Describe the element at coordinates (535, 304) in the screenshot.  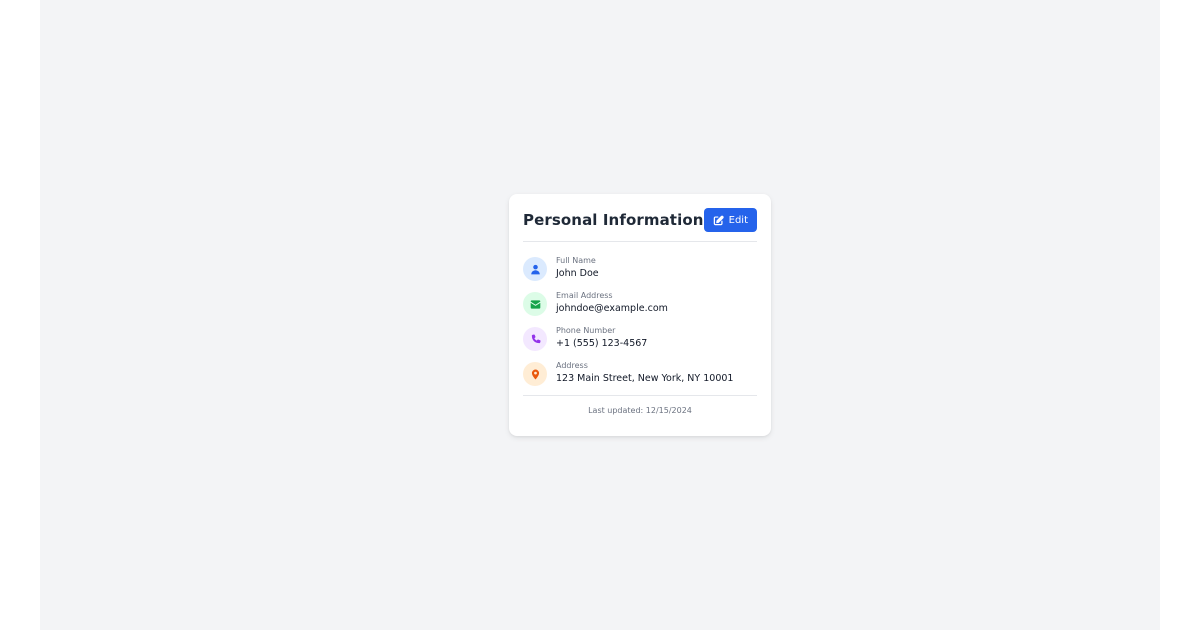
I see `envelope-icon` at that location.